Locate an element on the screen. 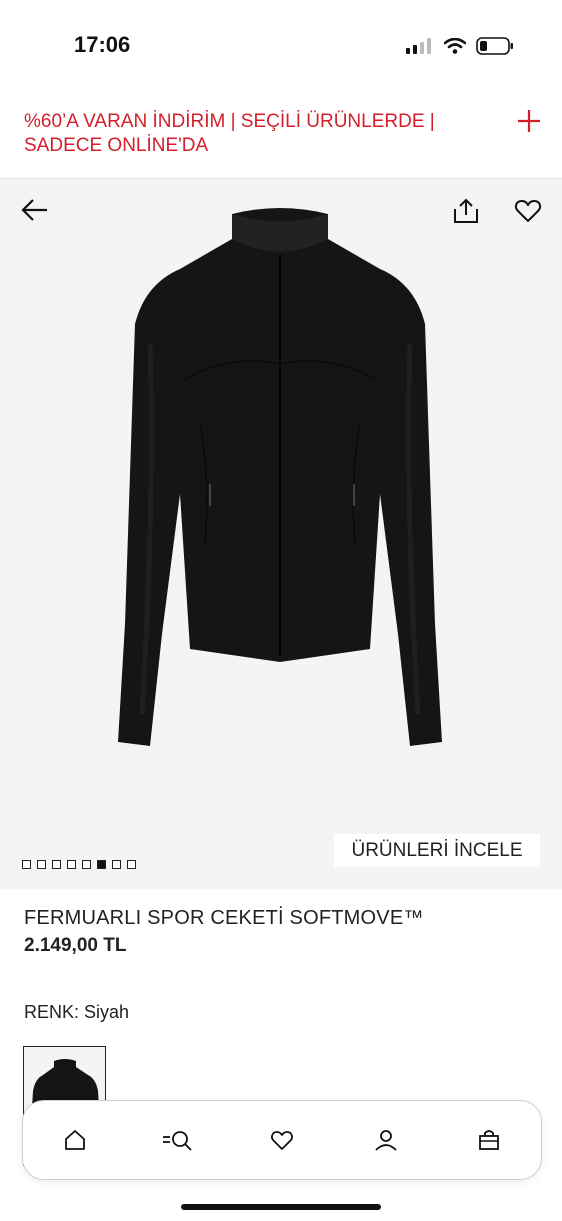 The width and height of the screenshot is (562, 1221). pagination-dot-active is located at coordinates (101, 864).